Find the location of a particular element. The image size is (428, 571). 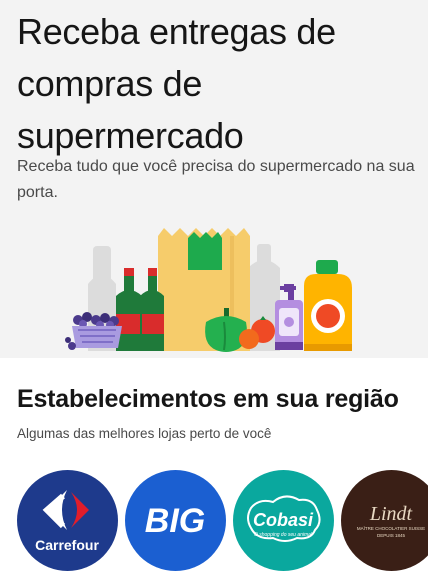

store-cobasi: Cobasi O shopping do seu animal is located at coordinates (283, 520).